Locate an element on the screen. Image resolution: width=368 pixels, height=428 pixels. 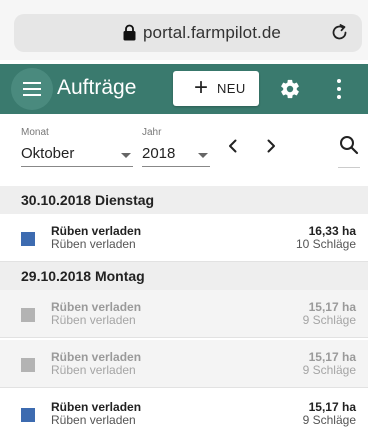
date-group-header: 29.10.2018 Montag is located at coordinates (184, 276).